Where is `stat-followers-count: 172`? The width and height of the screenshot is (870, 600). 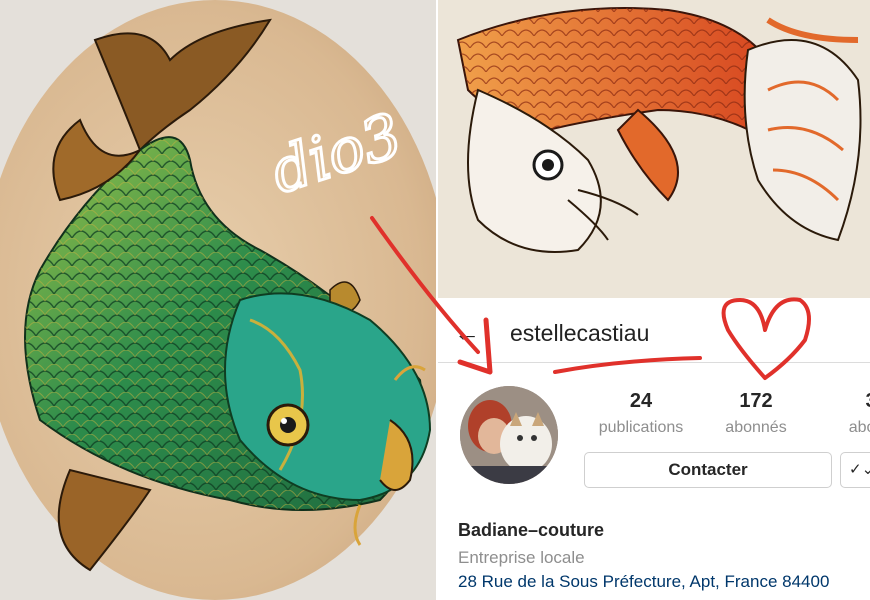
stat-followers-count: 172 is located at coordinates (756, 401).